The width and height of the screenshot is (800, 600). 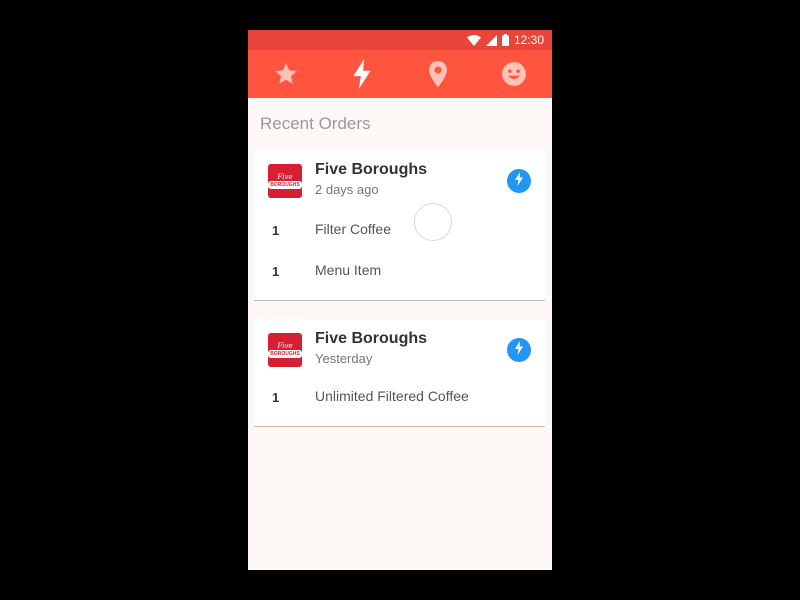 I want to click on tab-favorites, so click(x=286, y=74).